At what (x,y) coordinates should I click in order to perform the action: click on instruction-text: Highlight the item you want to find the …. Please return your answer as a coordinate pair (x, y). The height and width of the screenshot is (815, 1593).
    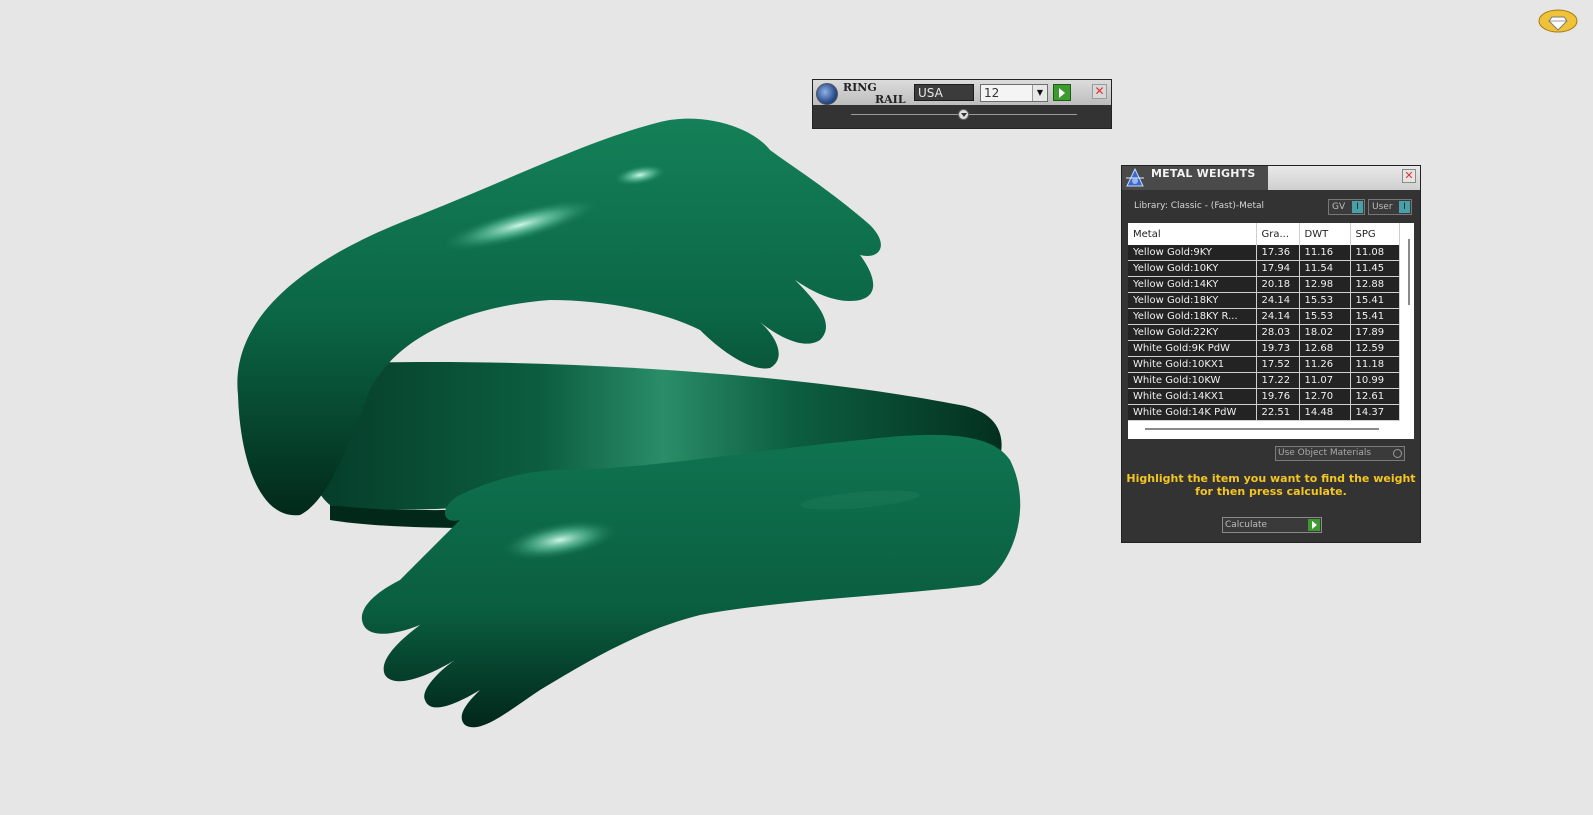
    Looking at the image, I should click on (1271, 485).